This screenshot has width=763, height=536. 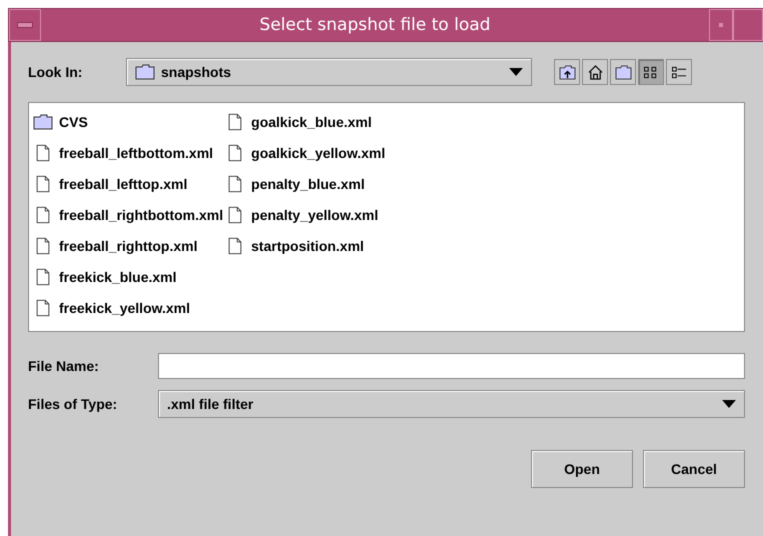 What do you see at coordinates (451, 366) in the screenshot?
I see `file-name-field` at bounding box center [451, 366].